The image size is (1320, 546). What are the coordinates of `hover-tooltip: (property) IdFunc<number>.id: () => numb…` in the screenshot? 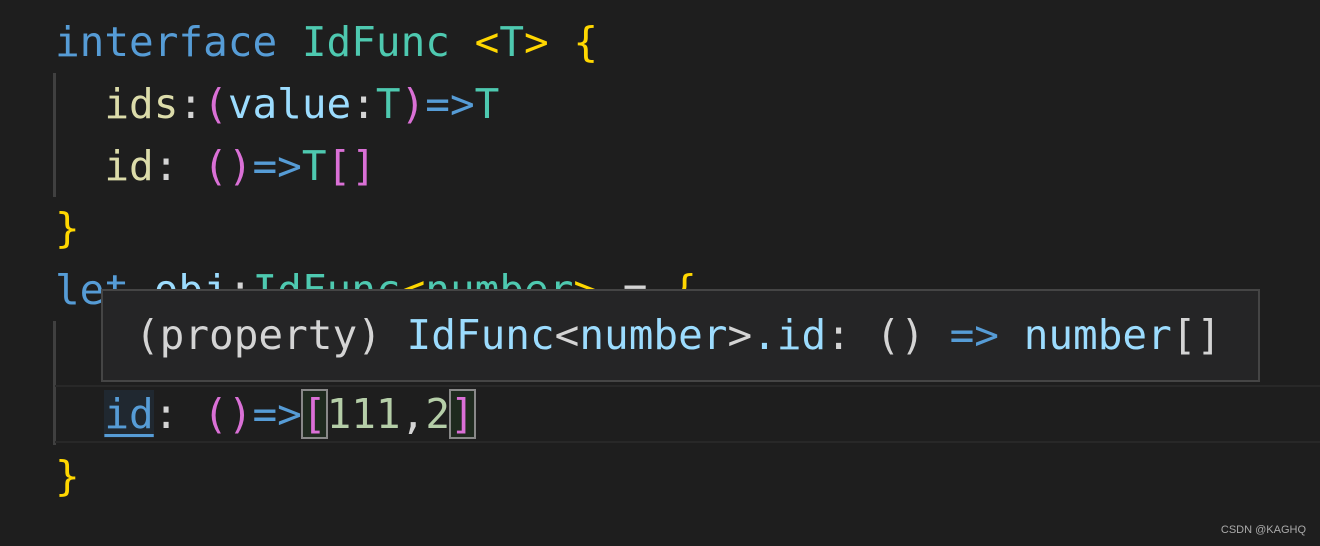 It's located at (680, 335).